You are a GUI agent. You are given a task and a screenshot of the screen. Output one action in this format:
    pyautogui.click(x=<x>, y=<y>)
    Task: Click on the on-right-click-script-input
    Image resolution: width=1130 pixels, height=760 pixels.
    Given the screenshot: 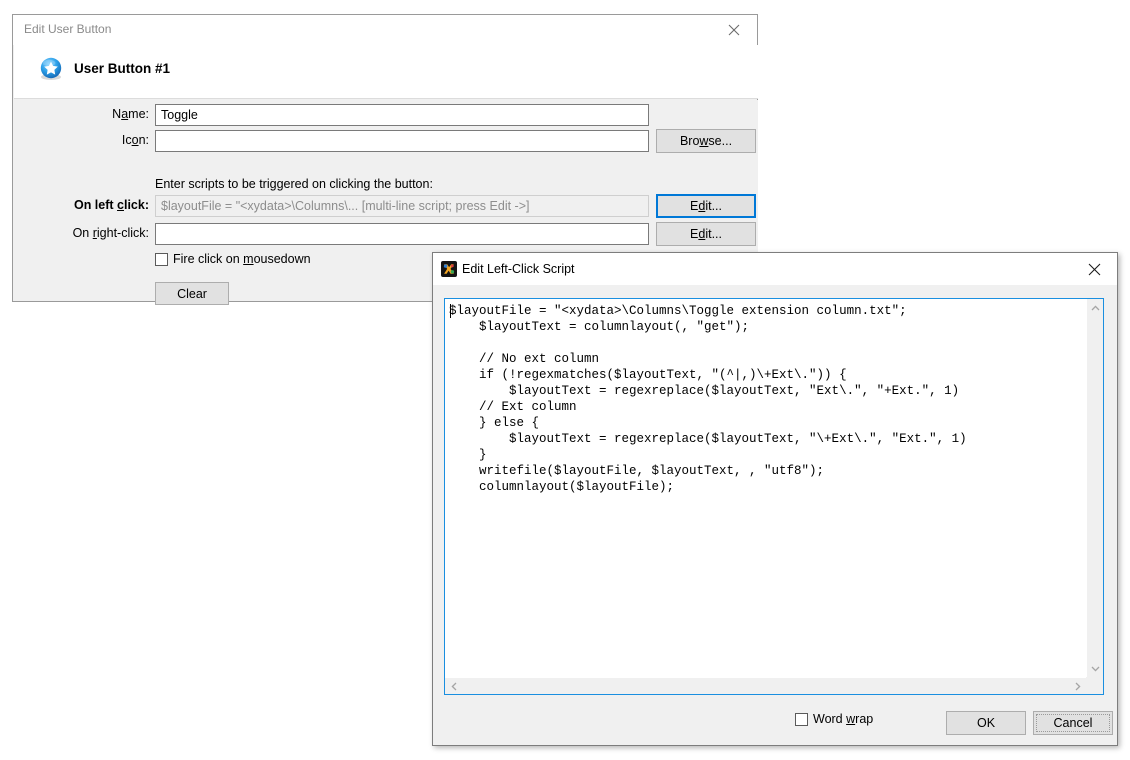 What is the action you would take?
    pyautogui.click(x=402, y=234)
    